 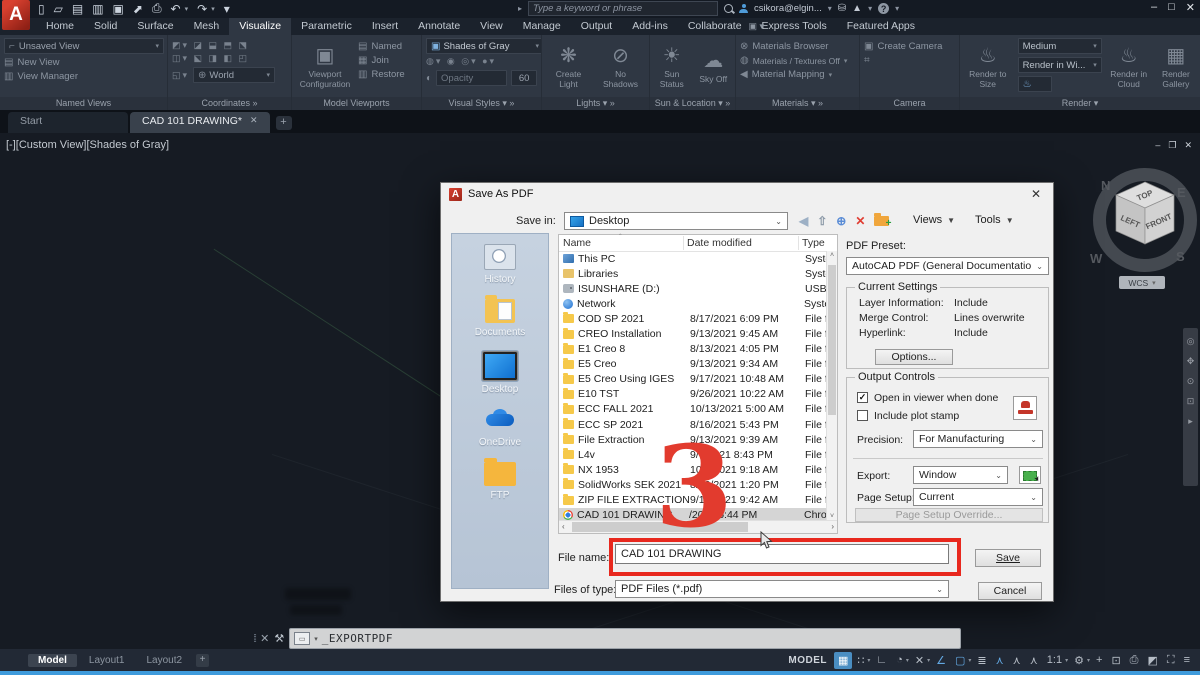 What do you see at coordinates (842, 8) in the screenshot?
I see `app-store-icon: ⛁` at bounding box center [842, 8].